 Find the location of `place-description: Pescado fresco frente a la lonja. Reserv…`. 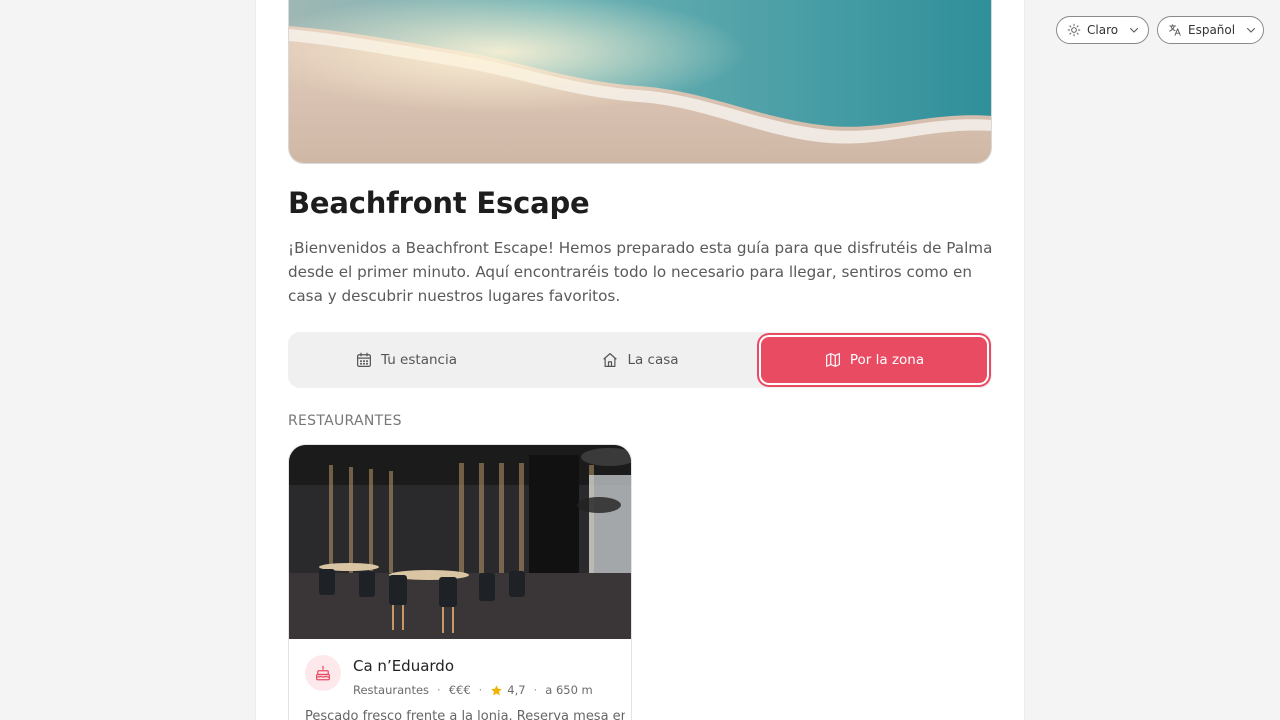

place-description: Pescado fresco frente a la lonja. Reserv… is located at coordinates (465, 714).